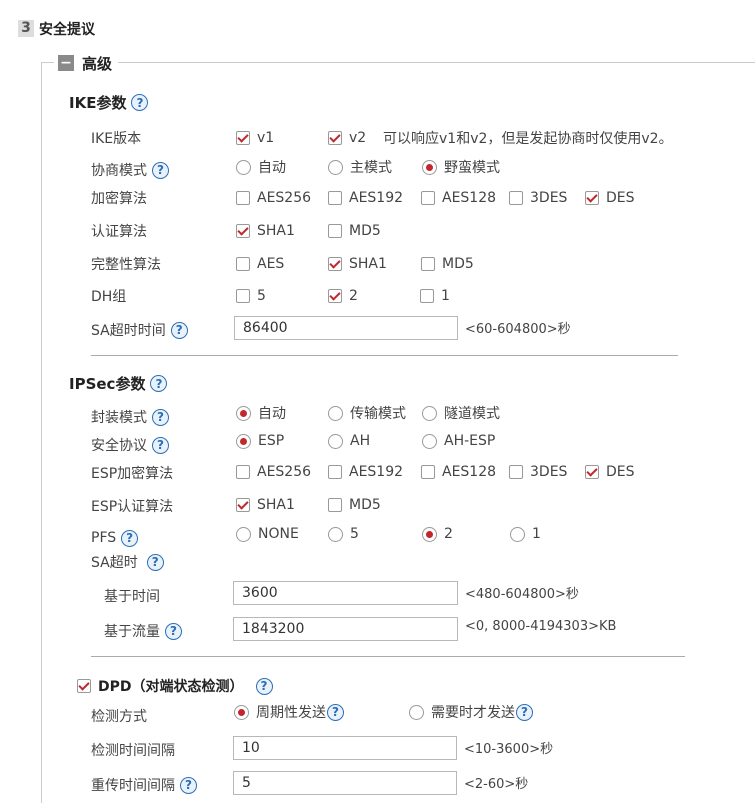 The width and height of the screenshot is (755, 803). What do you see at coordinates (345, 593) in the screenshot?
I see `time-based-input` at bounding box center [345, 593].